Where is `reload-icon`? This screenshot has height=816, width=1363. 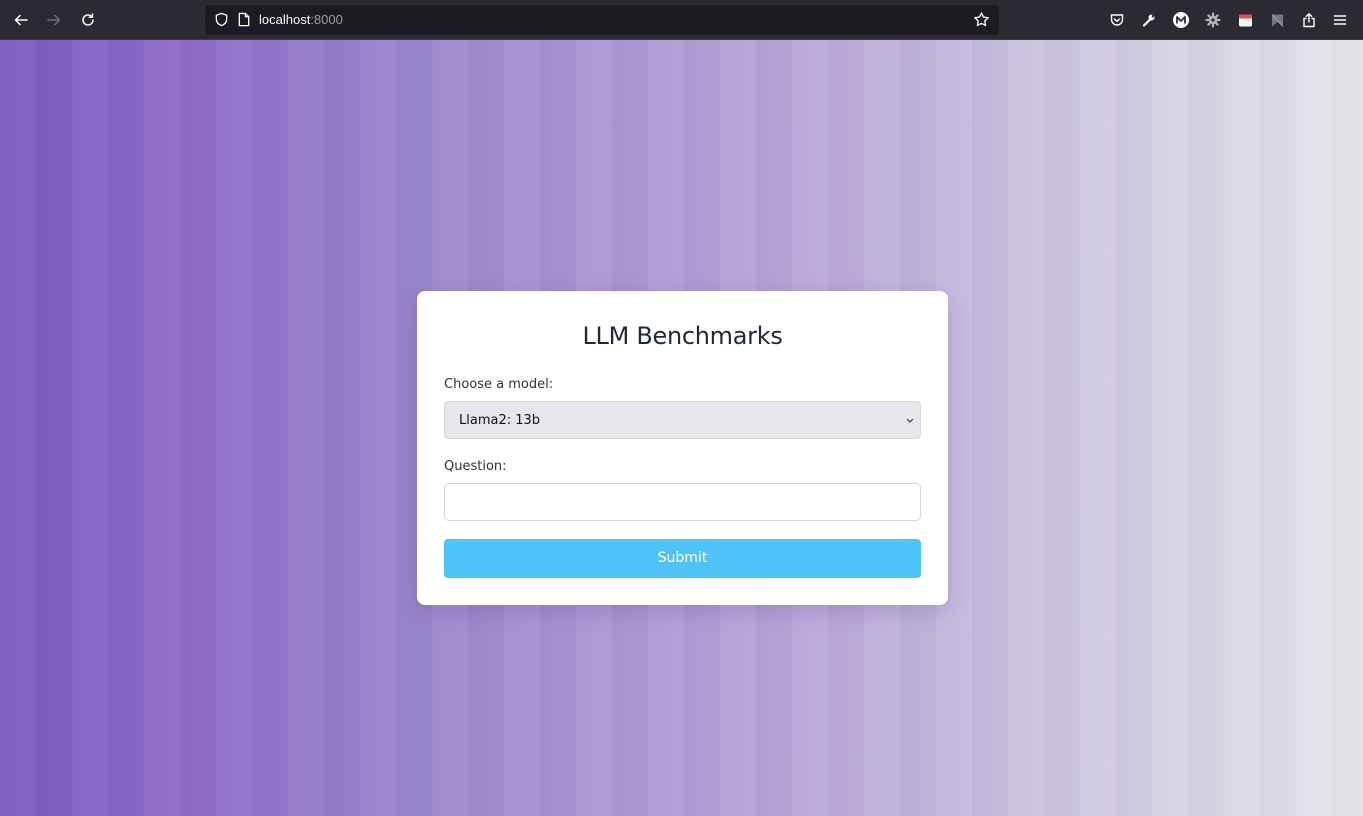
reload-icon is located at coordinates (88, 19).